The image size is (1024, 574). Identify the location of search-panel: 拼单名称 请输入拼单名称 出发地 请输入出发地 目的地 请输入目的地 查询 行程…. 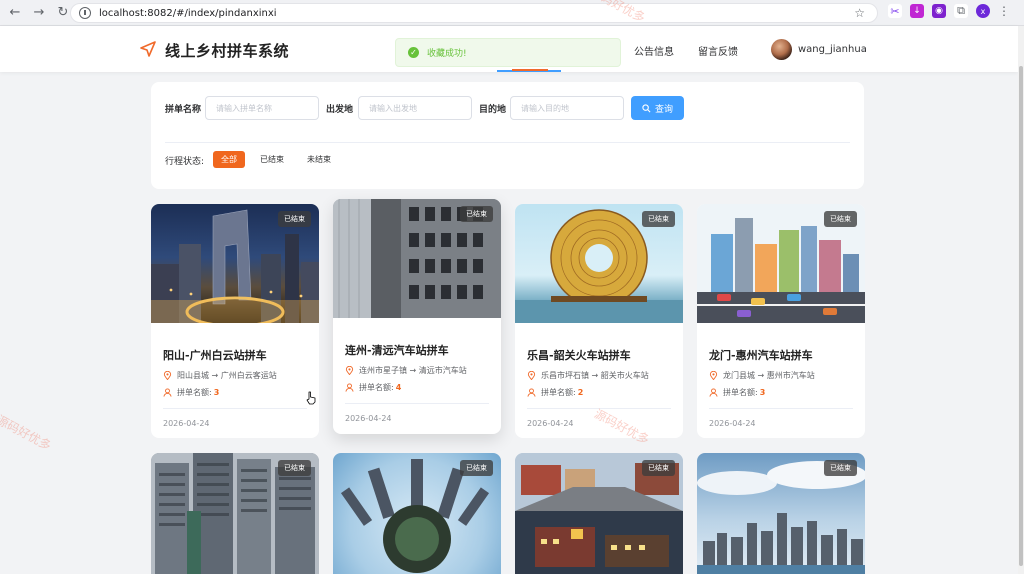
(507, 135).